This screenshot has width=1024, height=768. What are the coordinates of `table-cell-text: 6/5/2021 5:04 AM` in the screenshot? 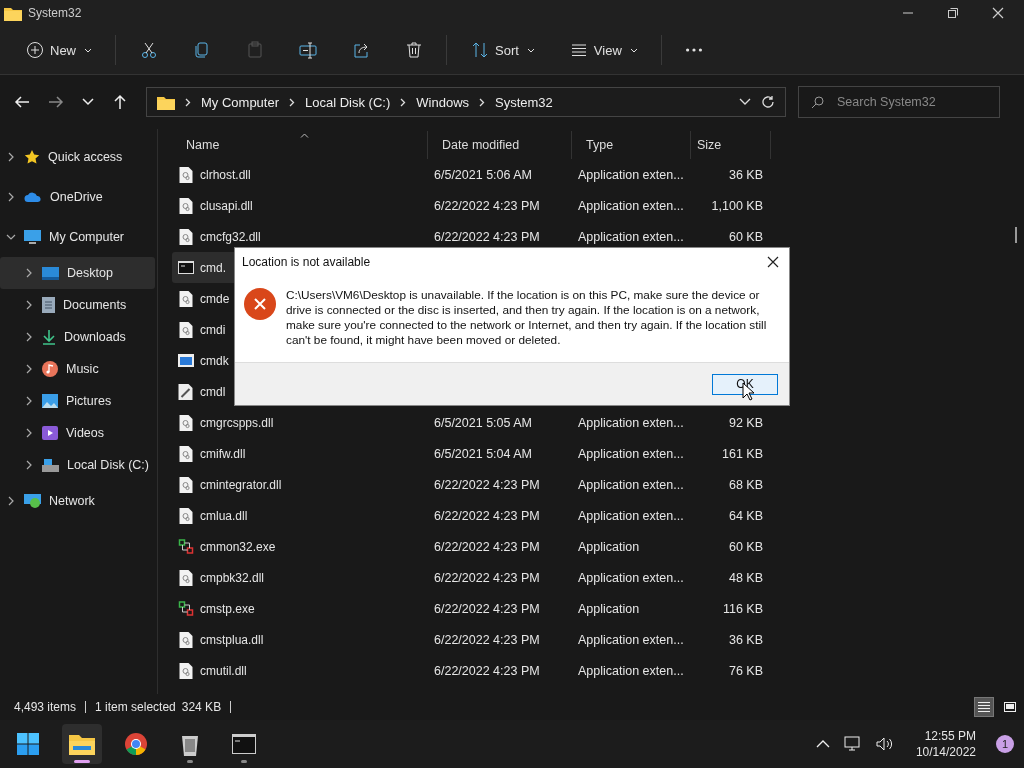 It's located at (483, 453).